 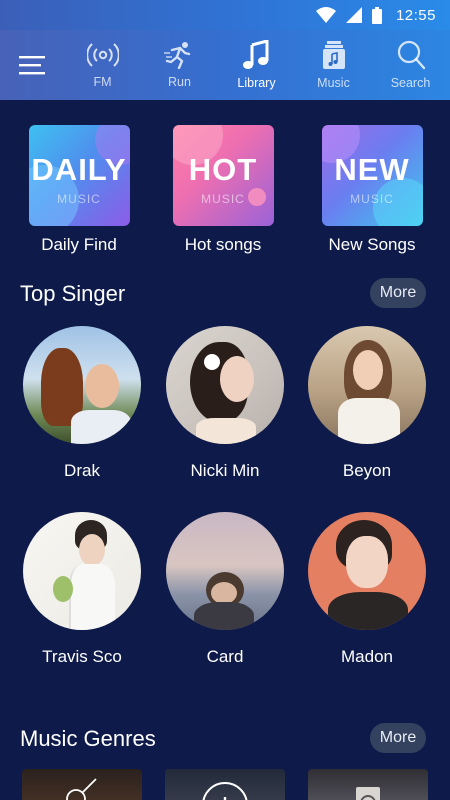 I want to click on top-singer-more-button: More, so click(x=398, y=293).